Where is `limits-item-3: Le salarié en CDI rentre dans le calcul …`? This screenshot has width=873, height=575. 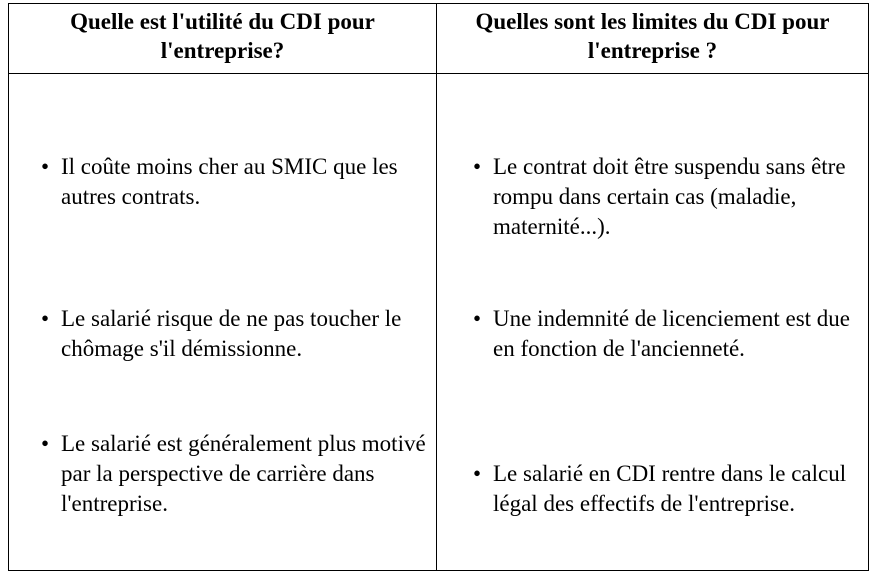
limits-item-3: Le salarié en CDI rentre dans le calcul … is located at coordinates (670, 488).